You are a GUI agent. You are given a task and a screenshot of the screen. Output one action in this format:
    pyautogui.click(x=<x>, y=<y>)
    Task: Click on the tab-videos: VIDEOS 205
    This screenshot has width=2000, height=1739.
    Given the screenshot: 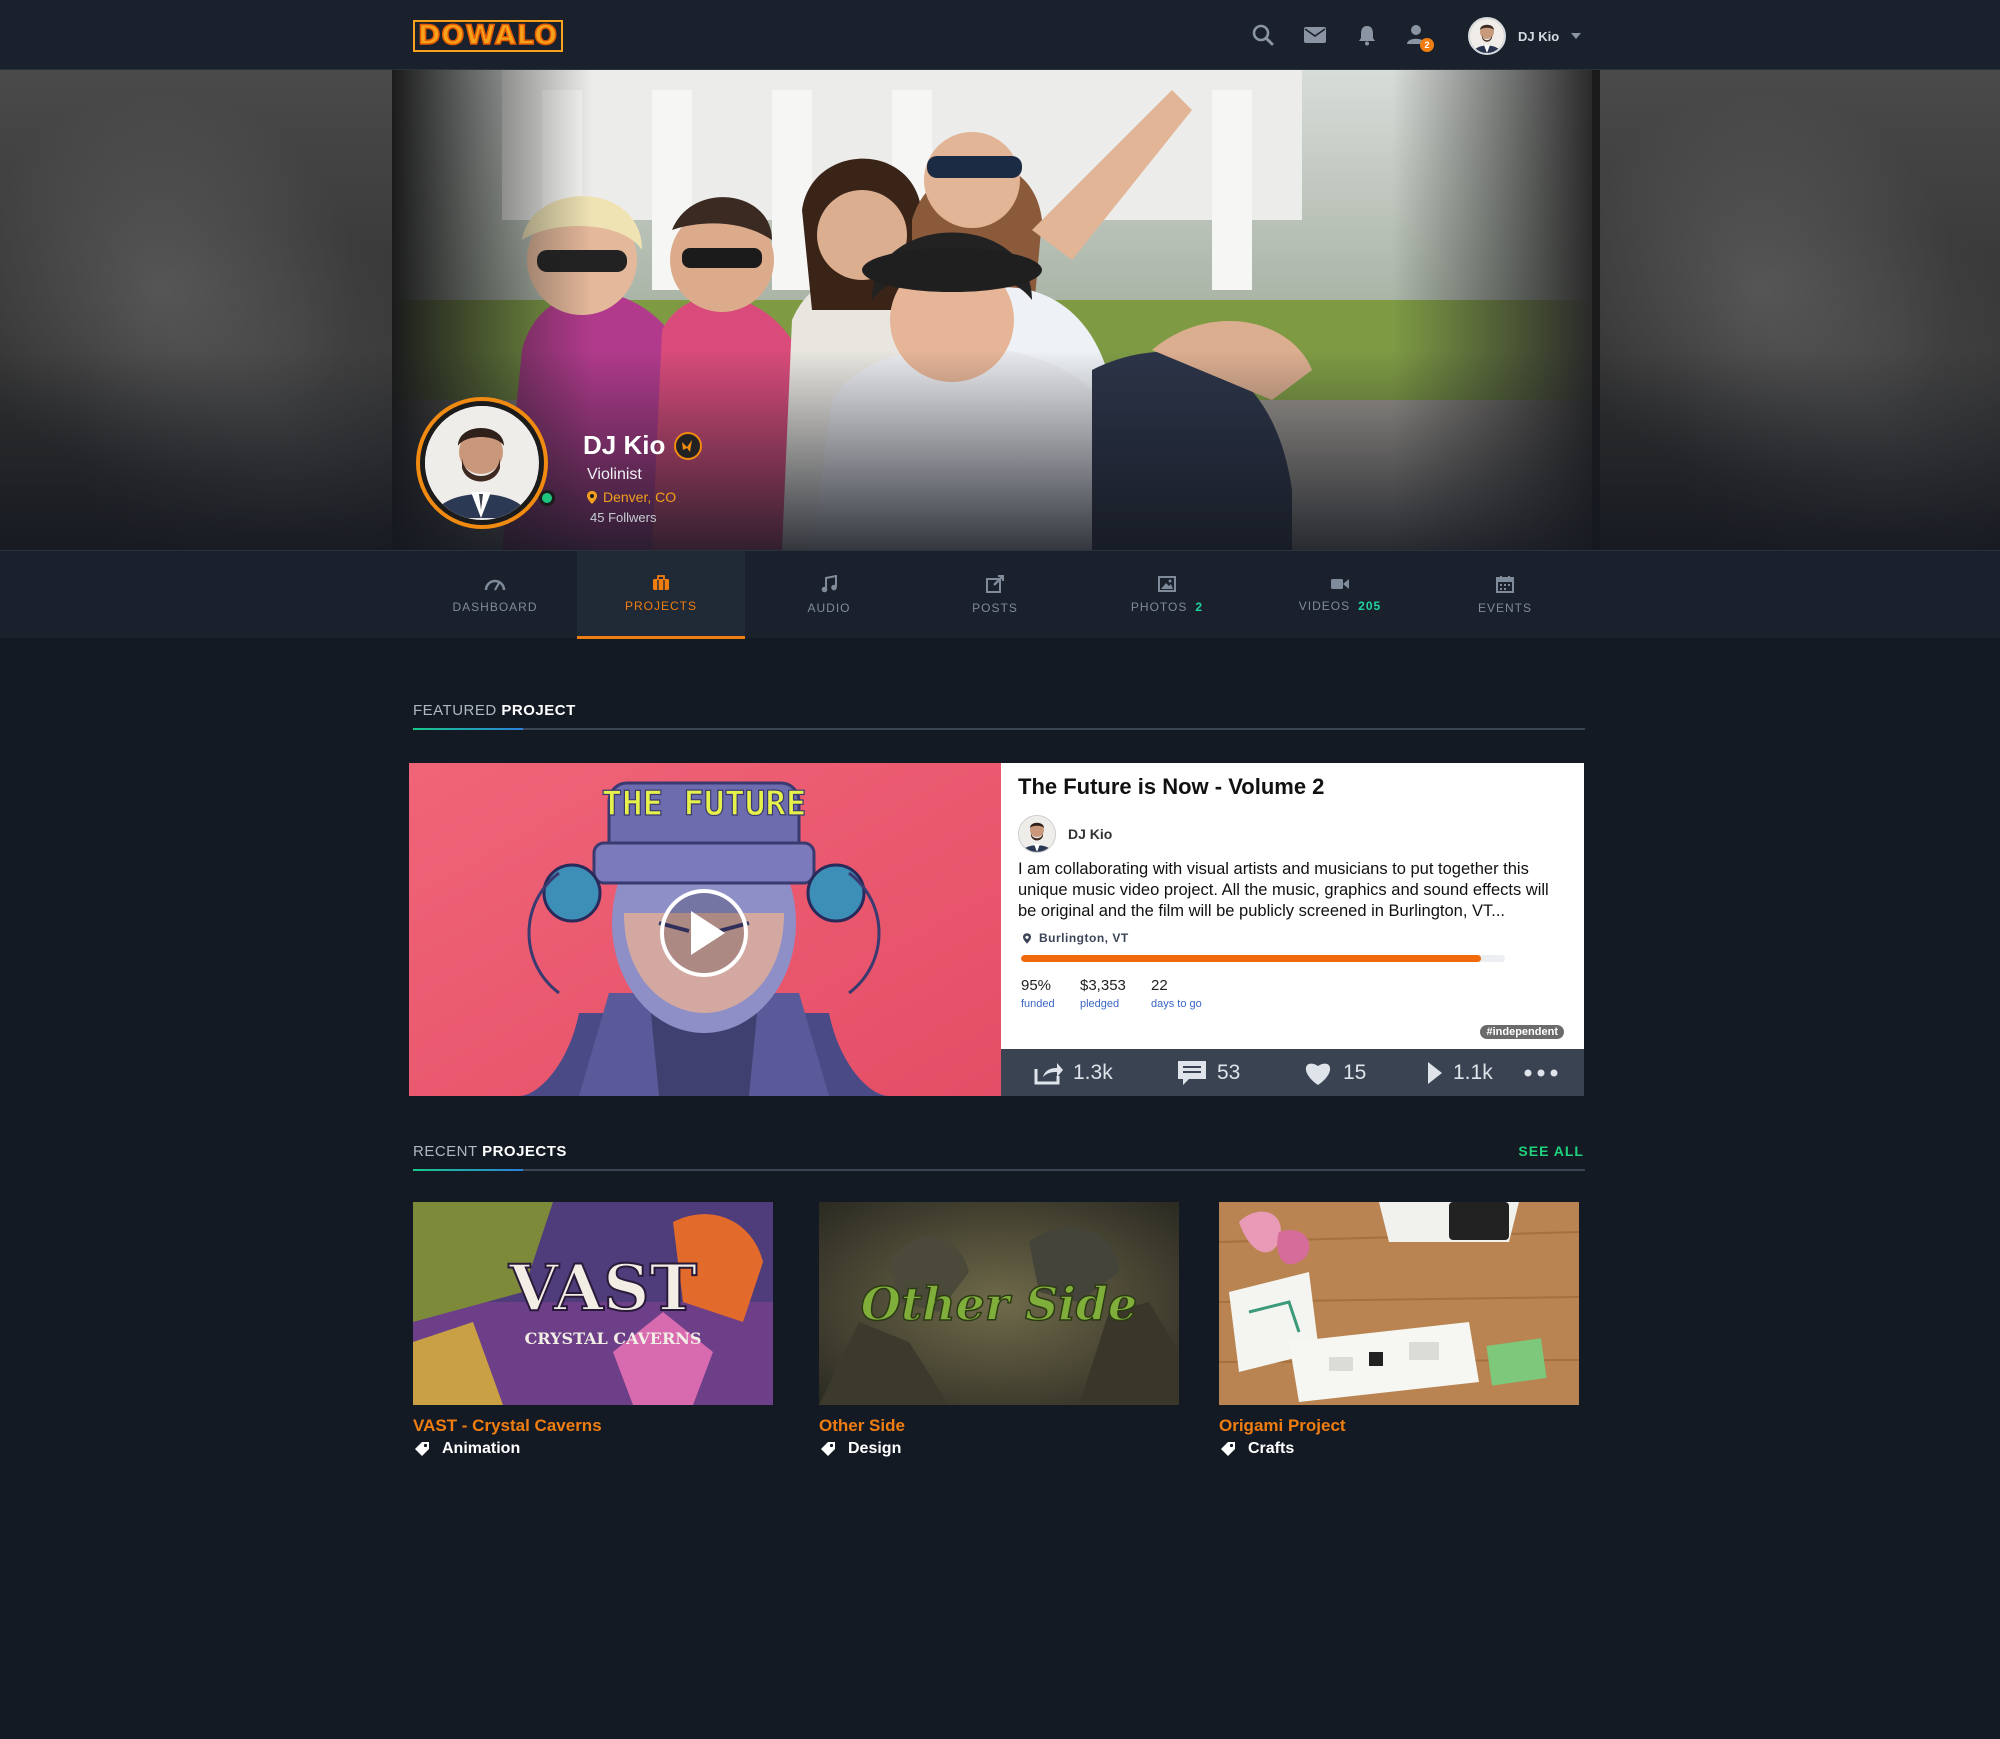 What is the action you would take?
    pyautogui.click(x=1340, y=595)
    